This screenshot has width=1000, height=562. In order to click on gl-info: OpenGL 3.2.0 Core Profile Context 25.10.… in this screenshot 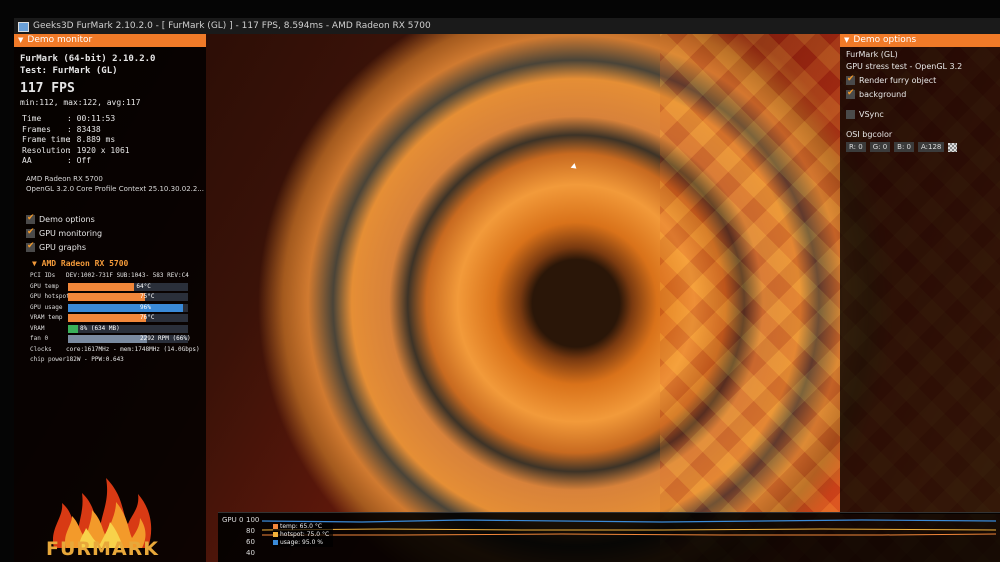, I will do `click(115, 189)`.